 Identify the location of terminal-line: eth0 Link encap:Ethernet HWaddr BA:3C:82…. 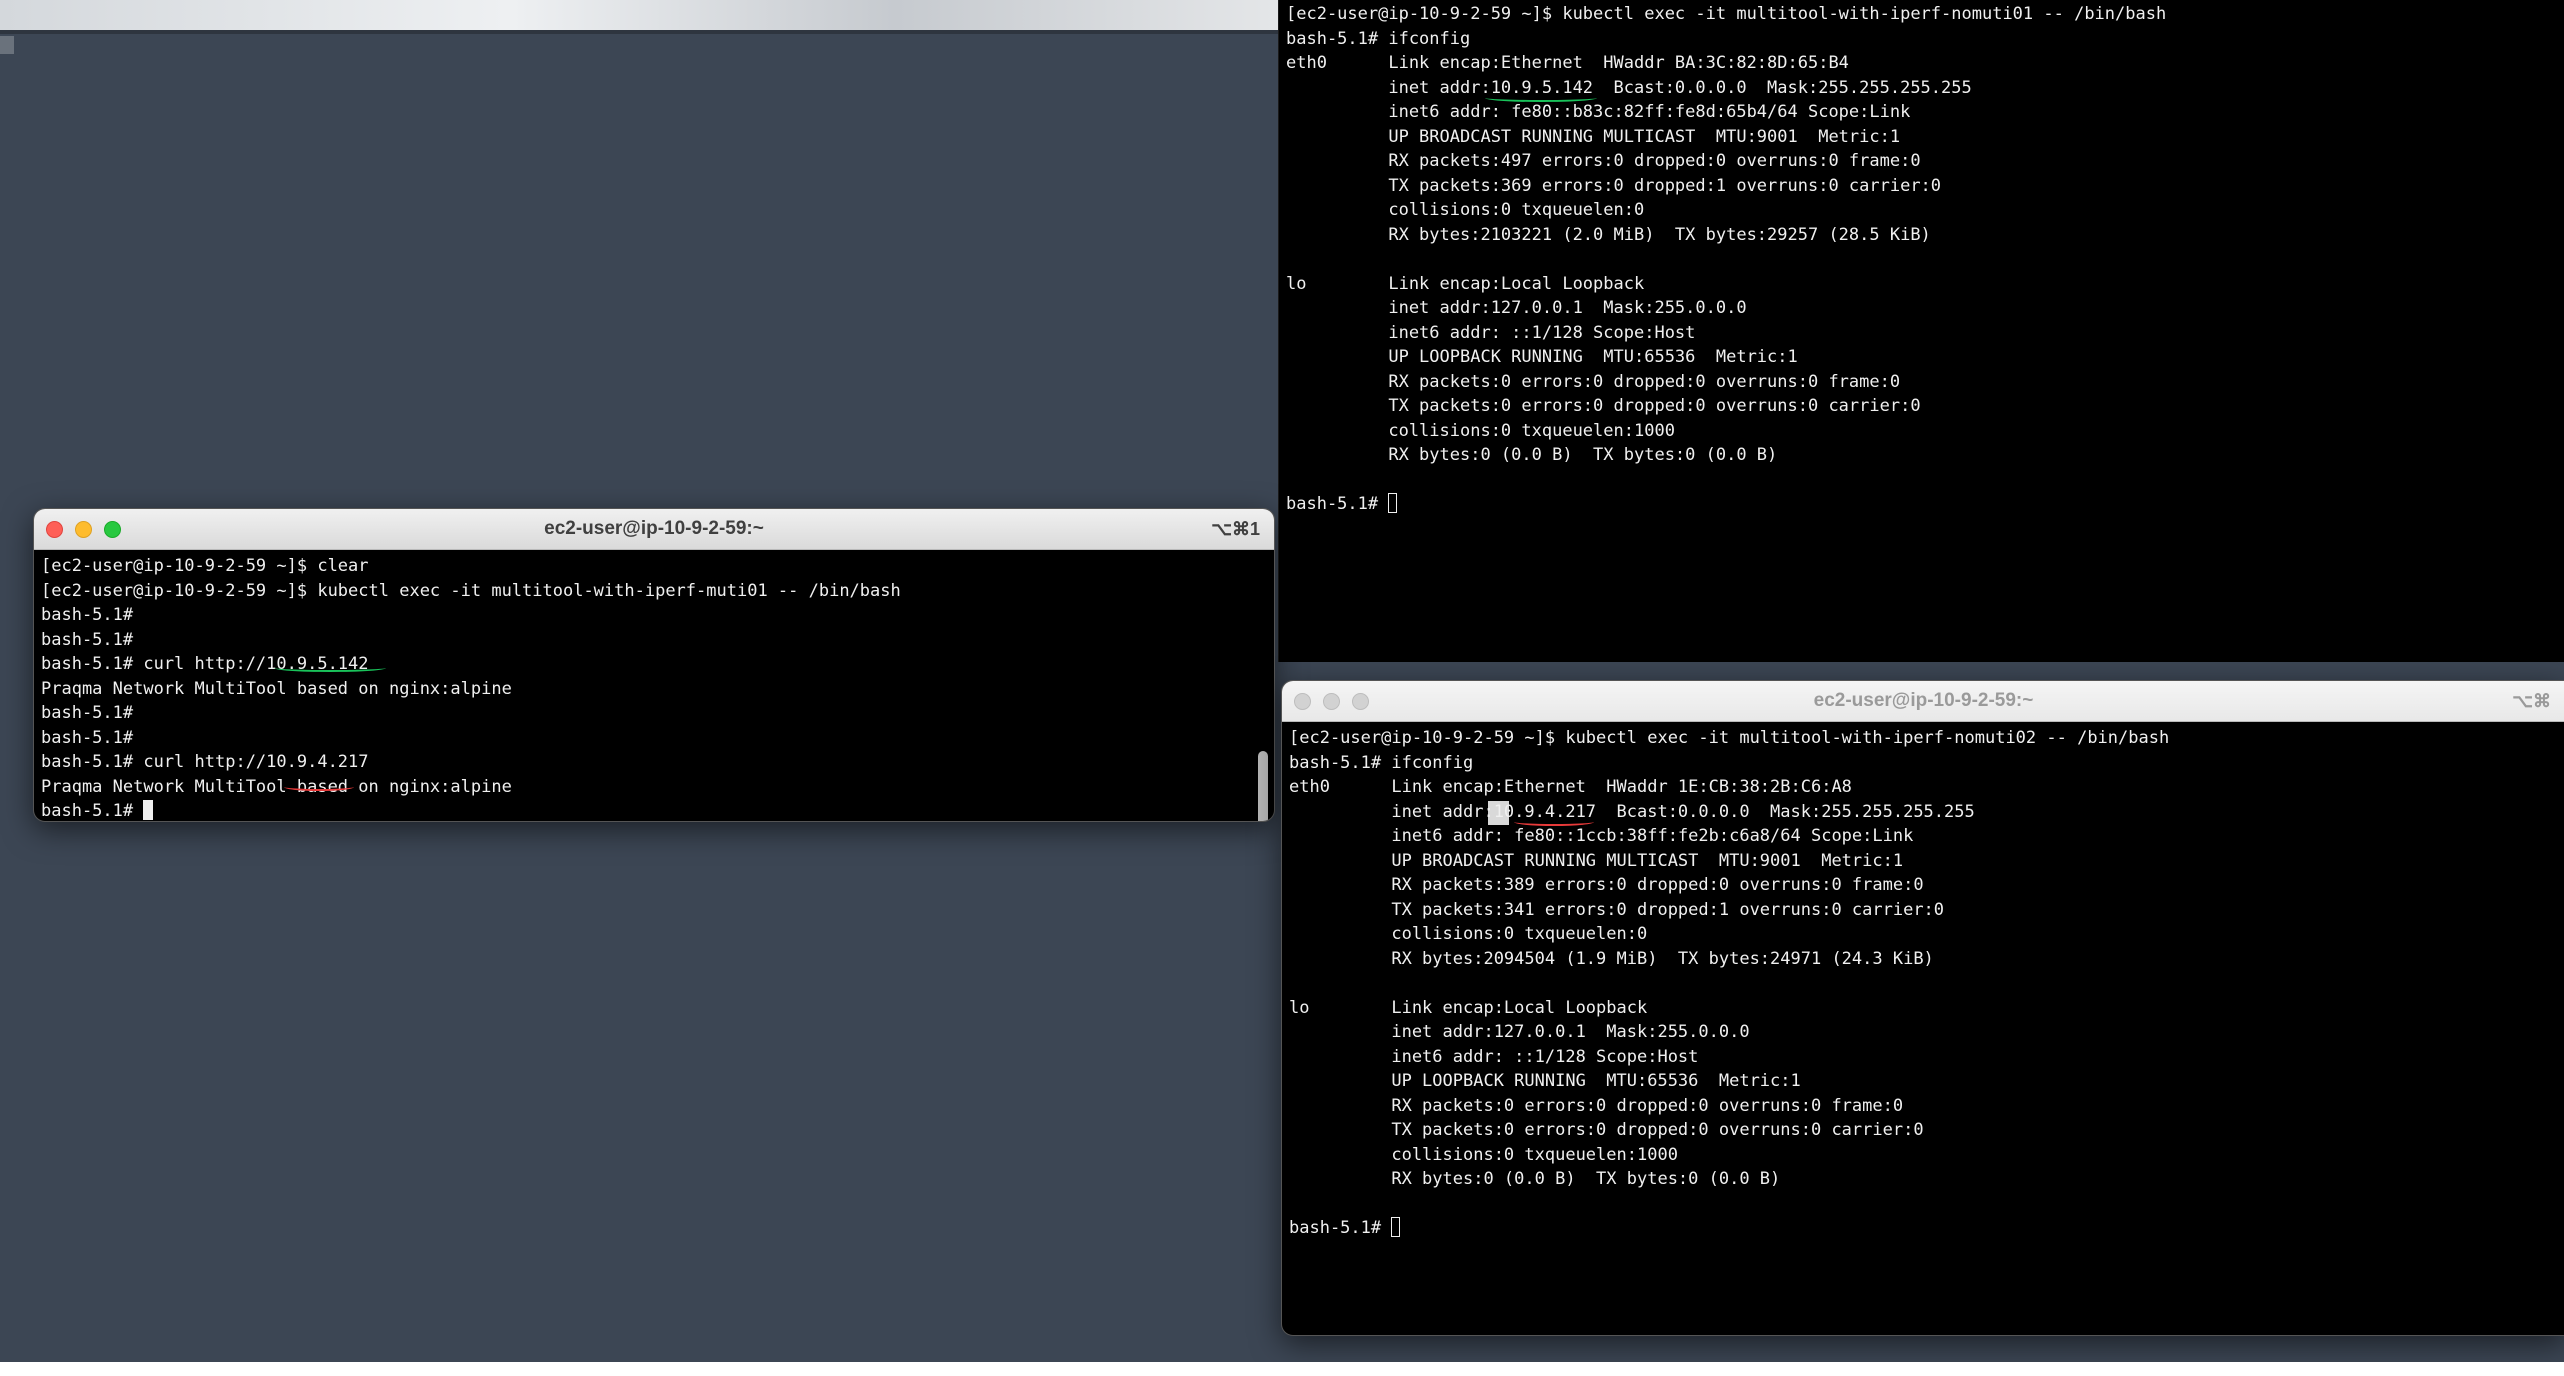
(1578, 63).